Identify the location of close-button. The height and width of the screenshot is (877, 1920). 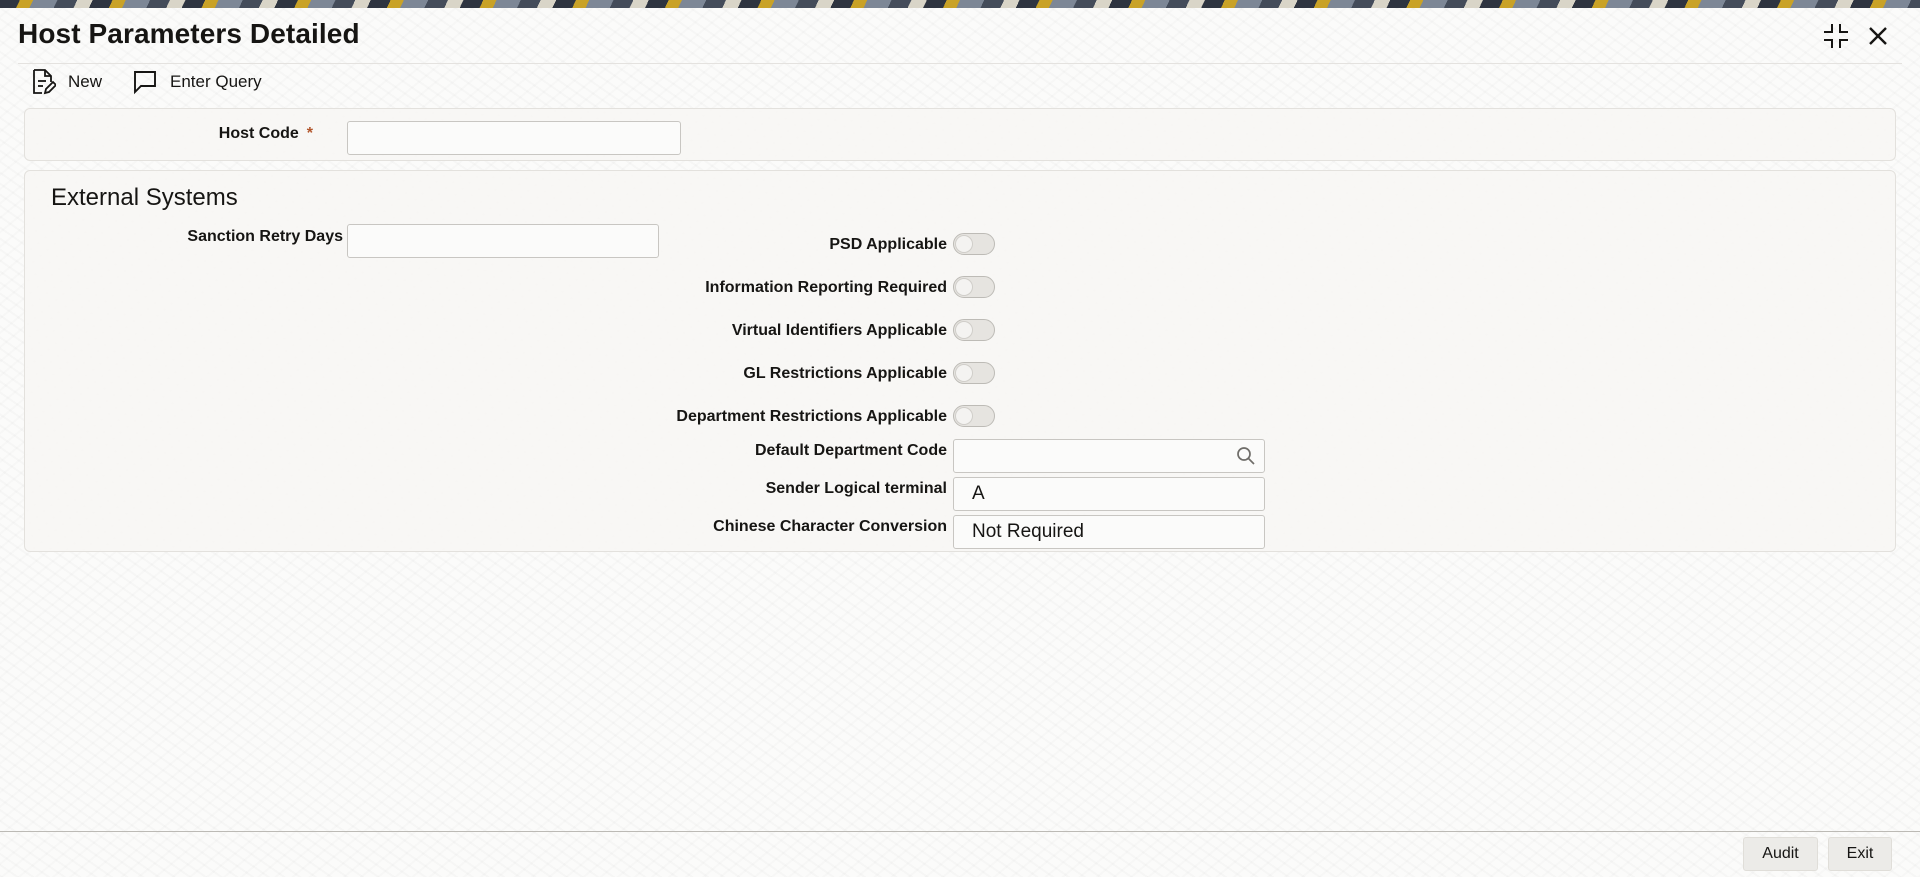
(1878, 36).